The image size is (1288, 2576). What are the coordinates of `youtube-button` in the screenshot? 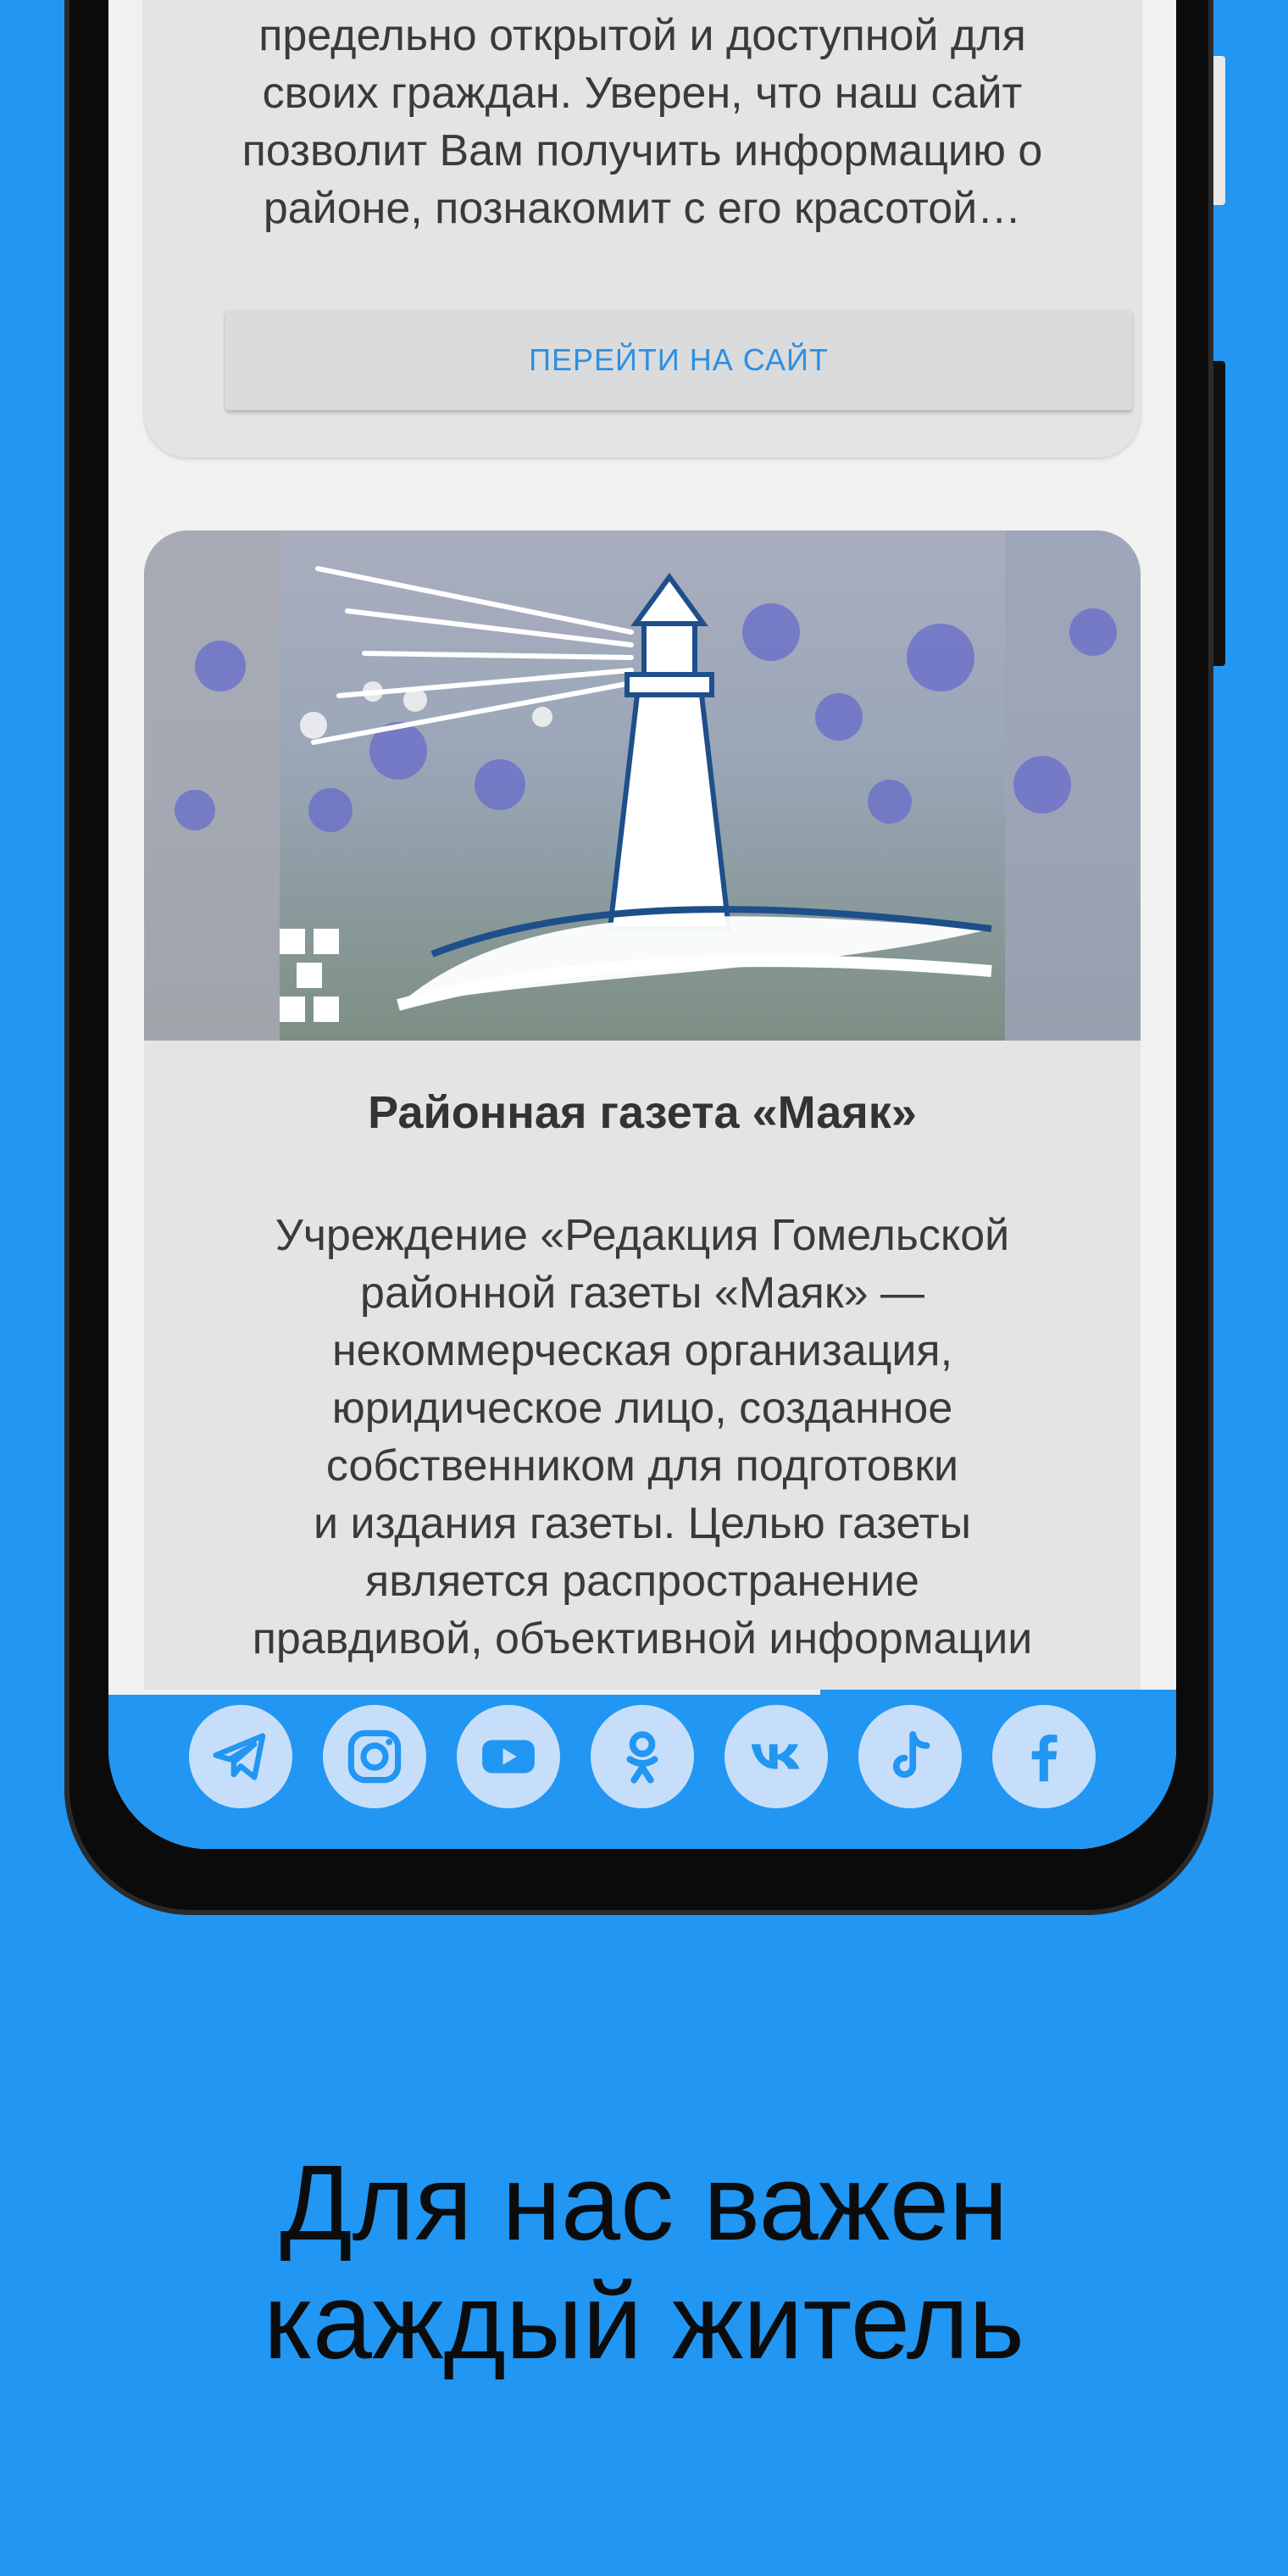 It's located at (508, 1756).